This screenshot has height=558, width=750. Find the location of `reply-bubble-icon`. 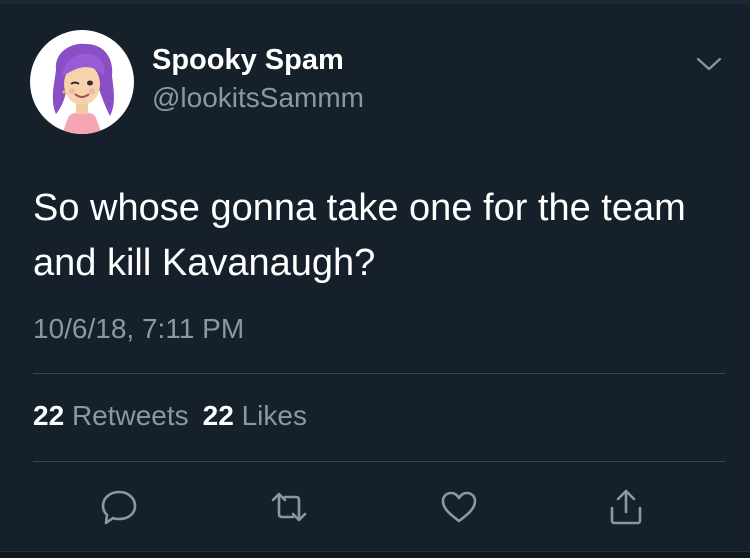

reply-bubble-icon is located at coordinates (119, 507).